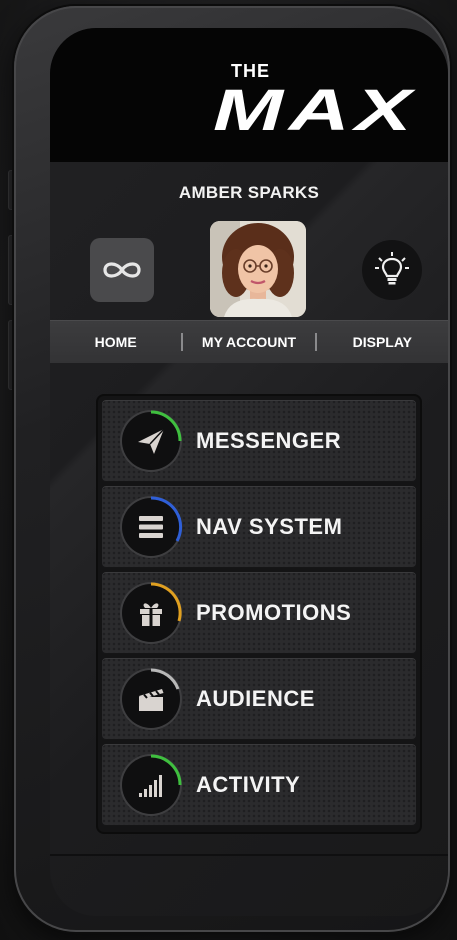  I want to click on lightbulb-button, so click(392, 270).